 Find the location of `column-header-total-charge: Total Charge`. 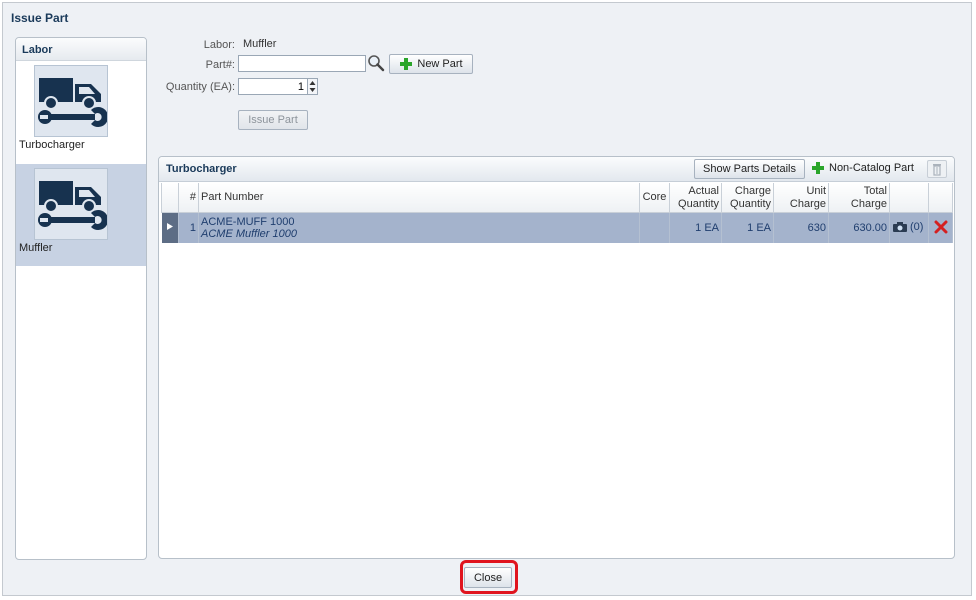

column-header-total-charge: Total Charge is located at coordinates (859, 198).